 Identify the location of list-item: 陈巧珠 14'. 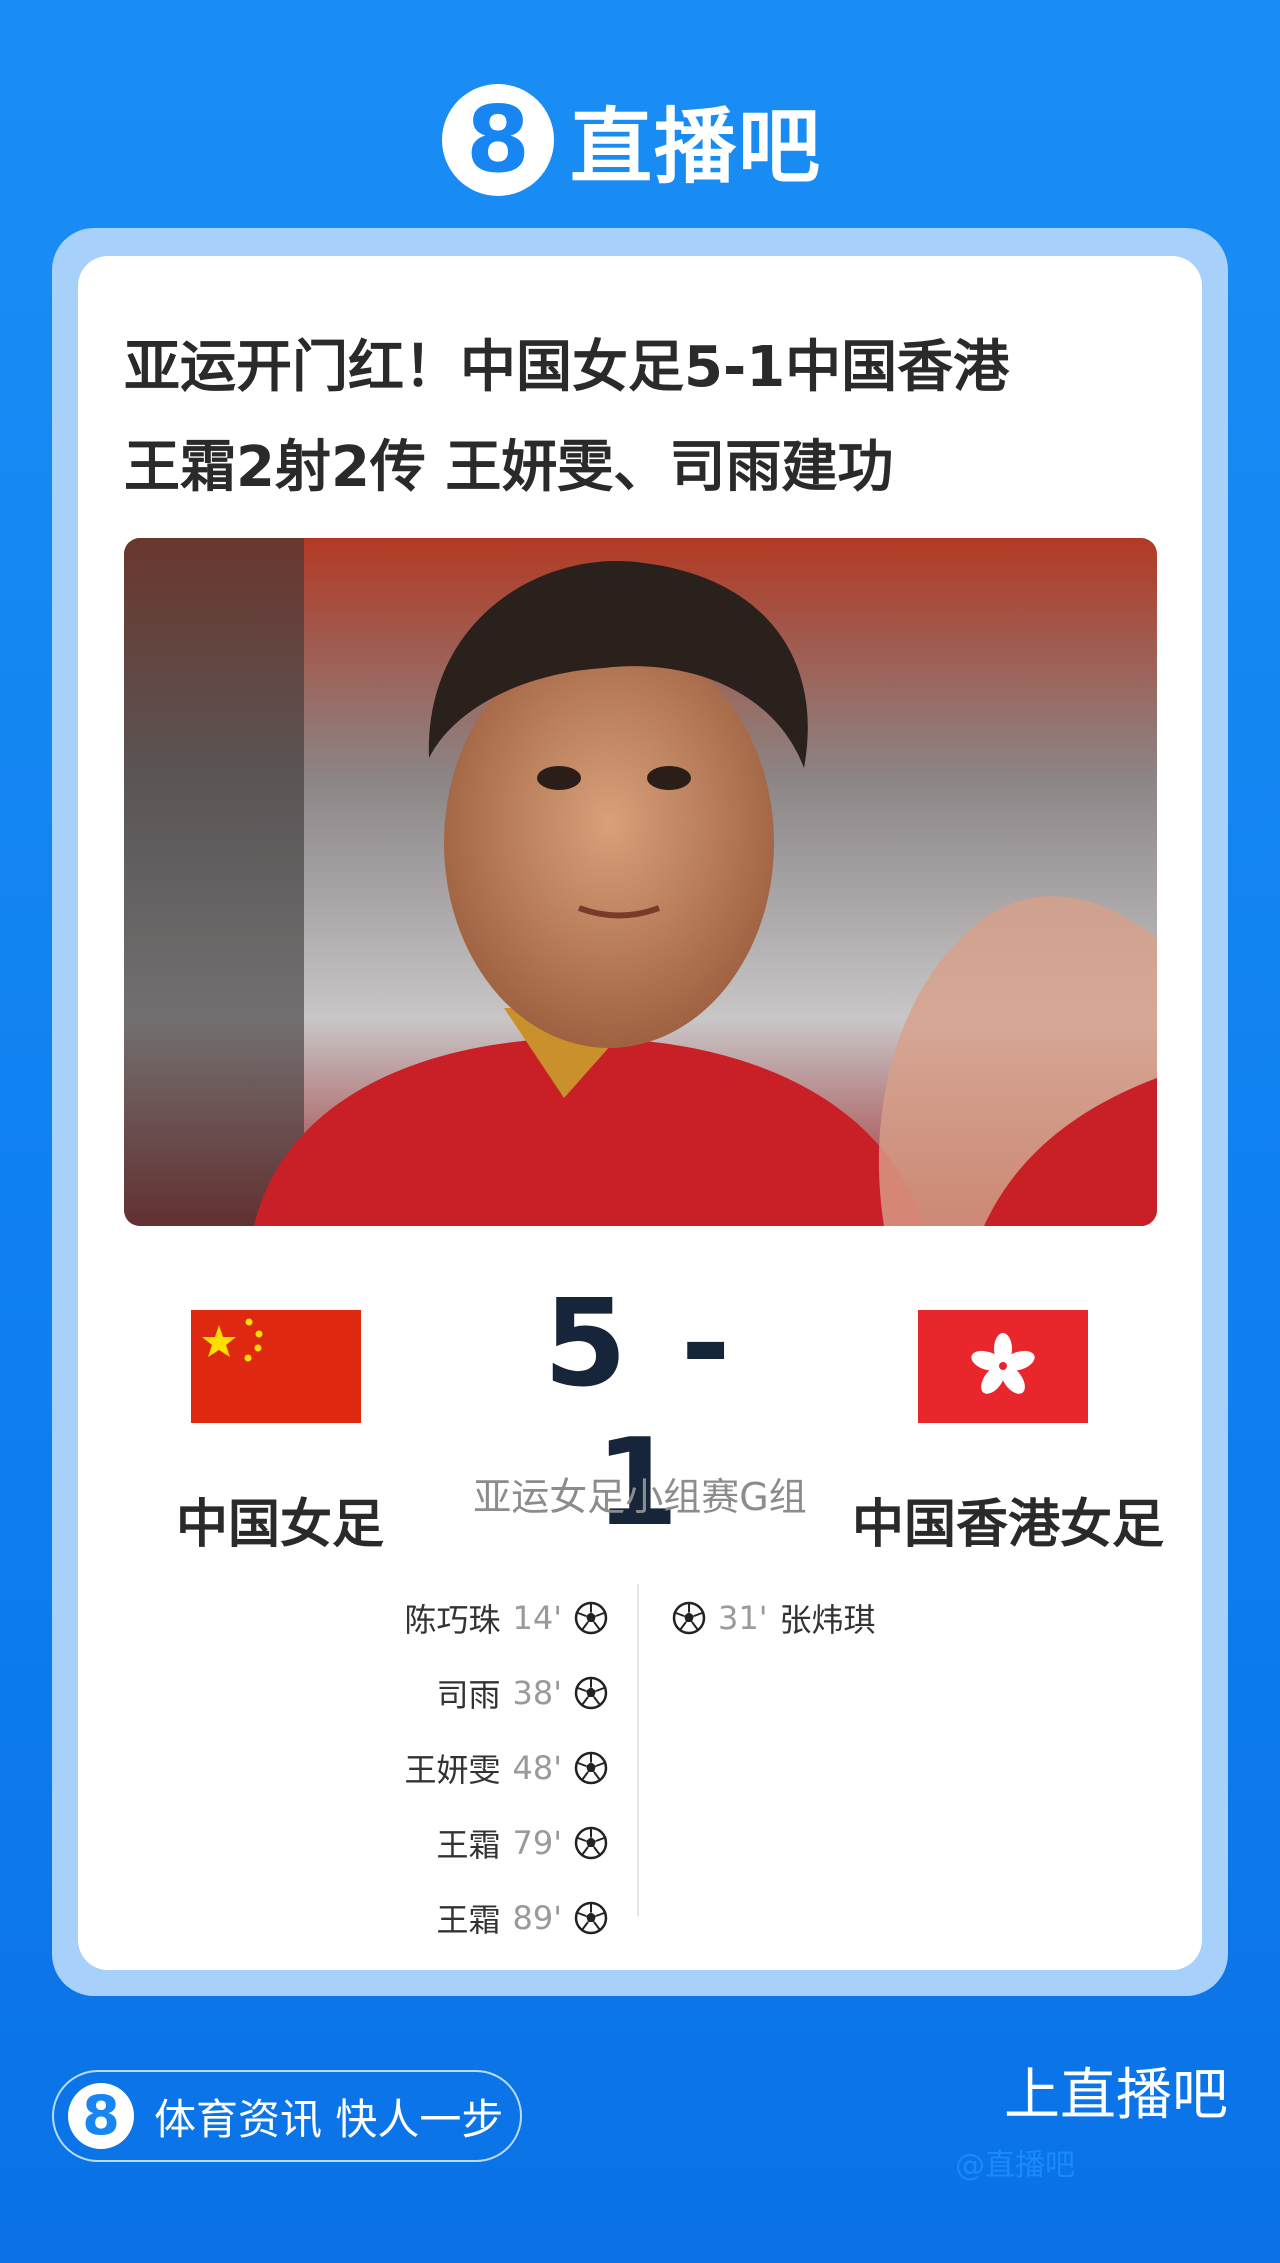
(506, 1617).